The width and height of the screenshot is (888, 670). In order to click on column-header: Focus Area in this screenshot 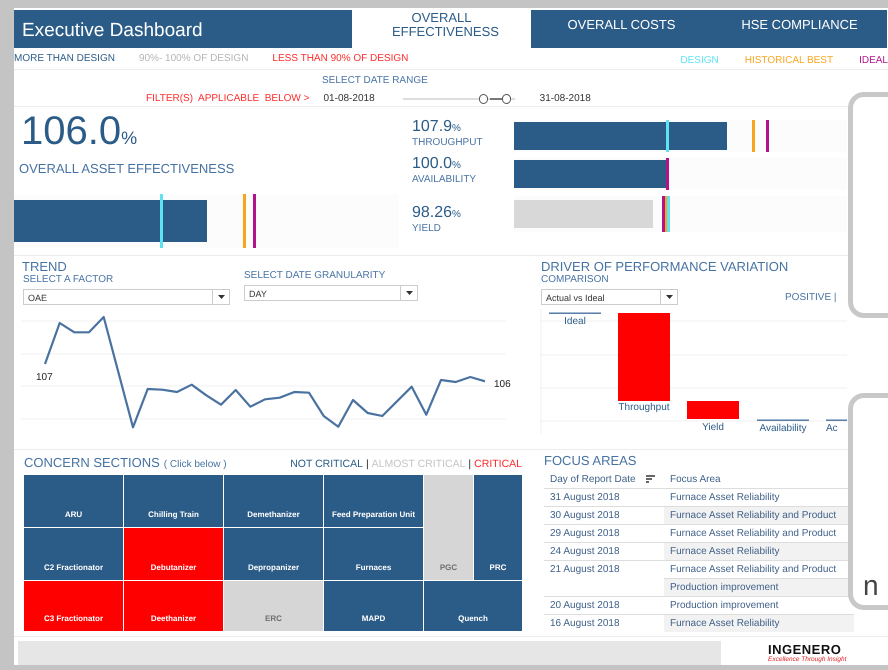, I will do `click(695, 479)`.